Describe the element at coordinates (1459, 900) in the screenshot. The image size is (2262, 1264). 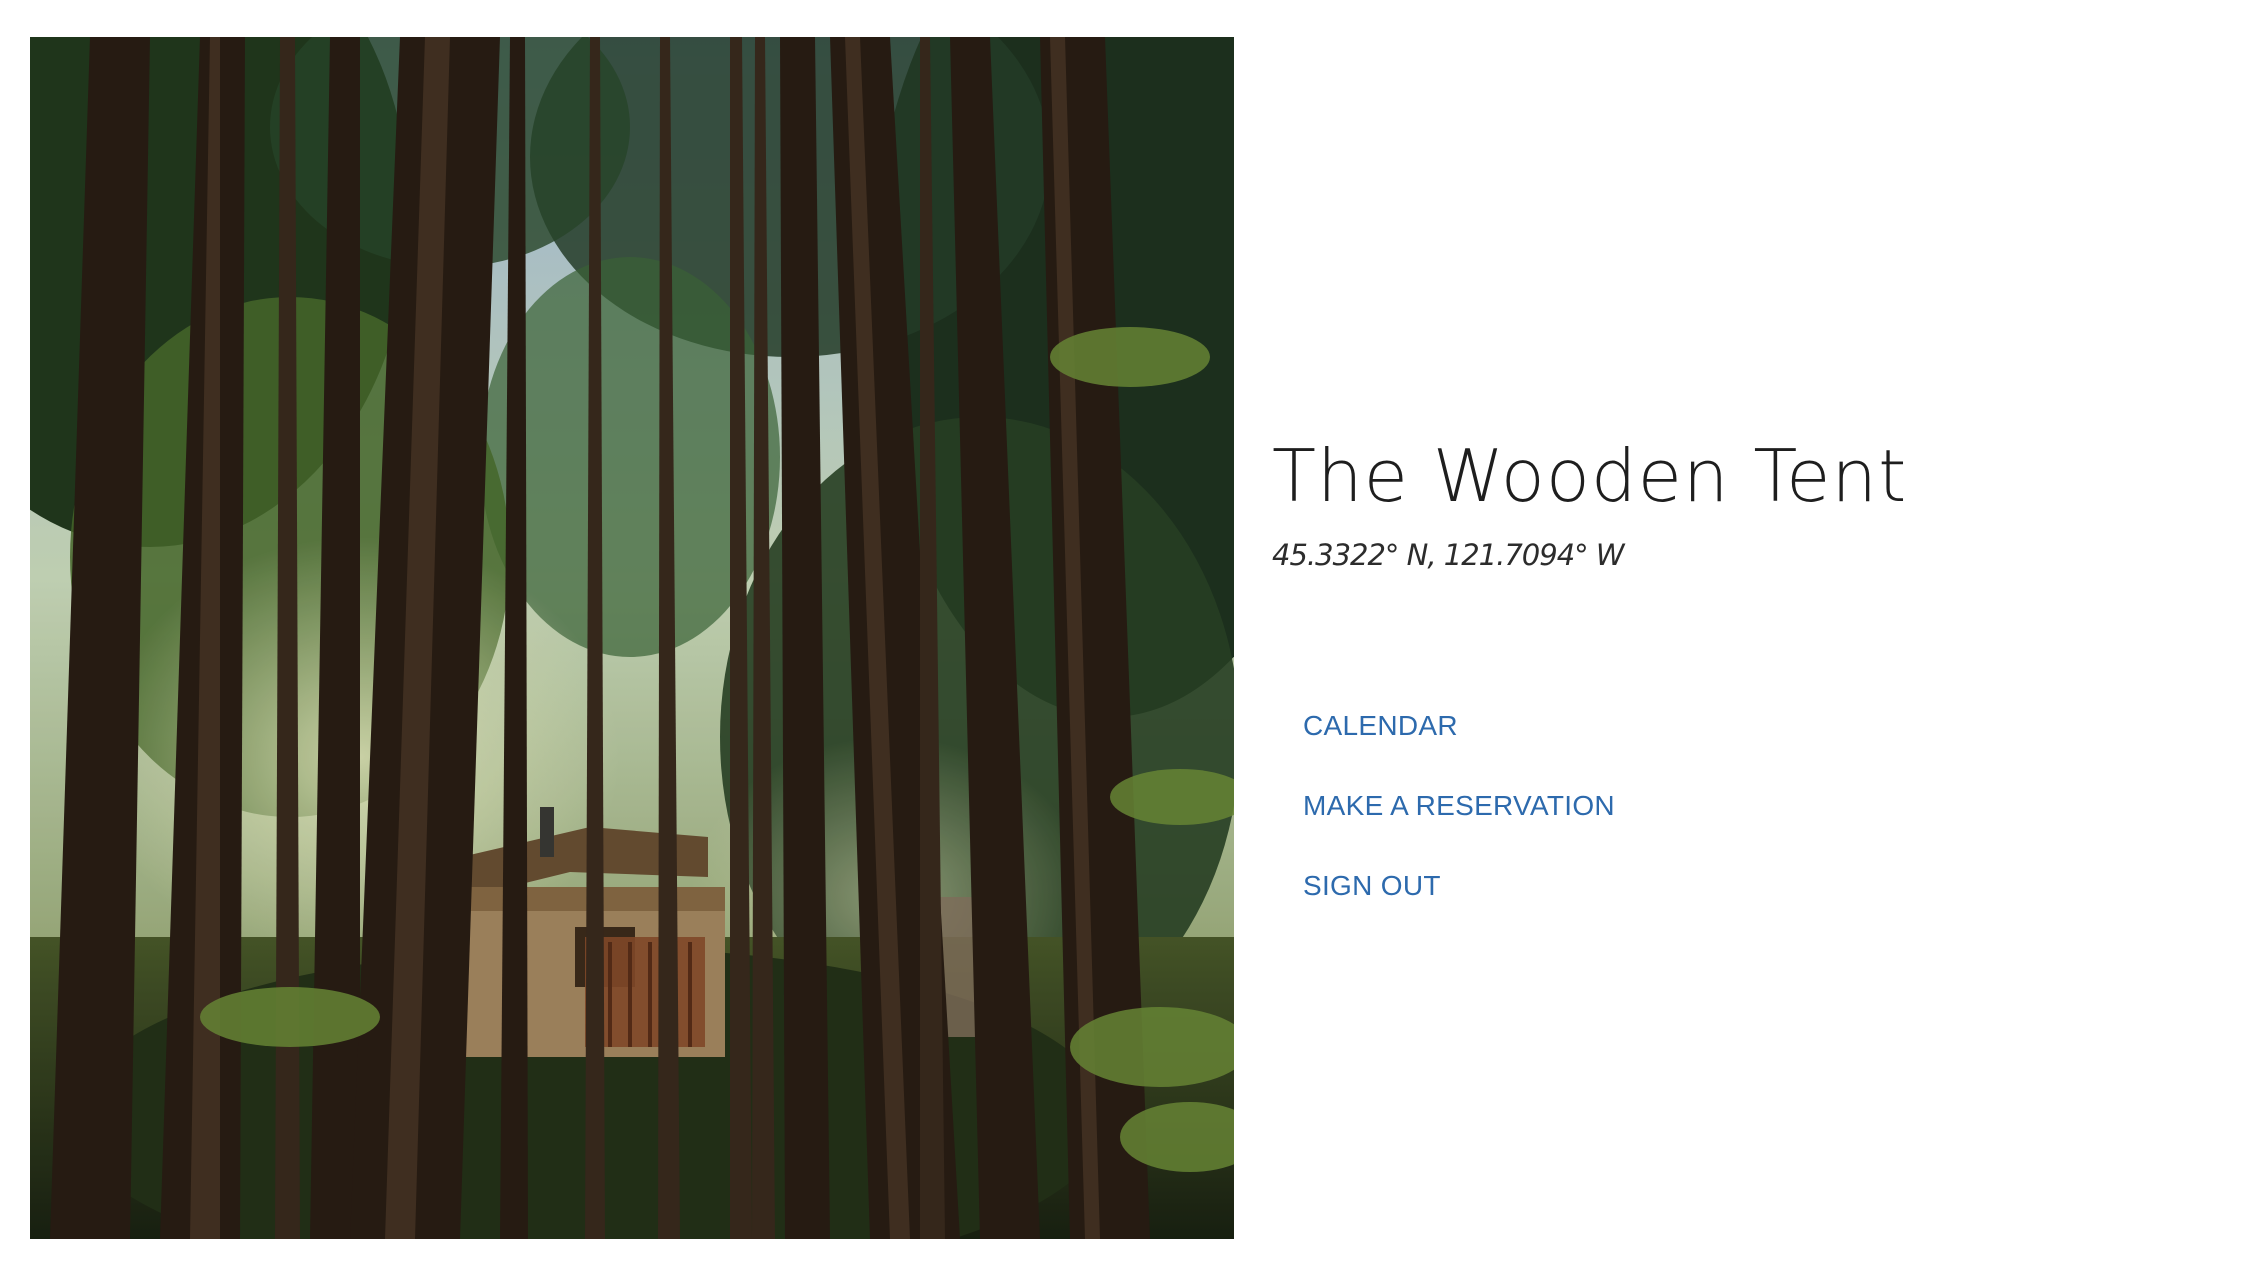
I see `nav-item-sign-out: SIGN OUT` at that location.